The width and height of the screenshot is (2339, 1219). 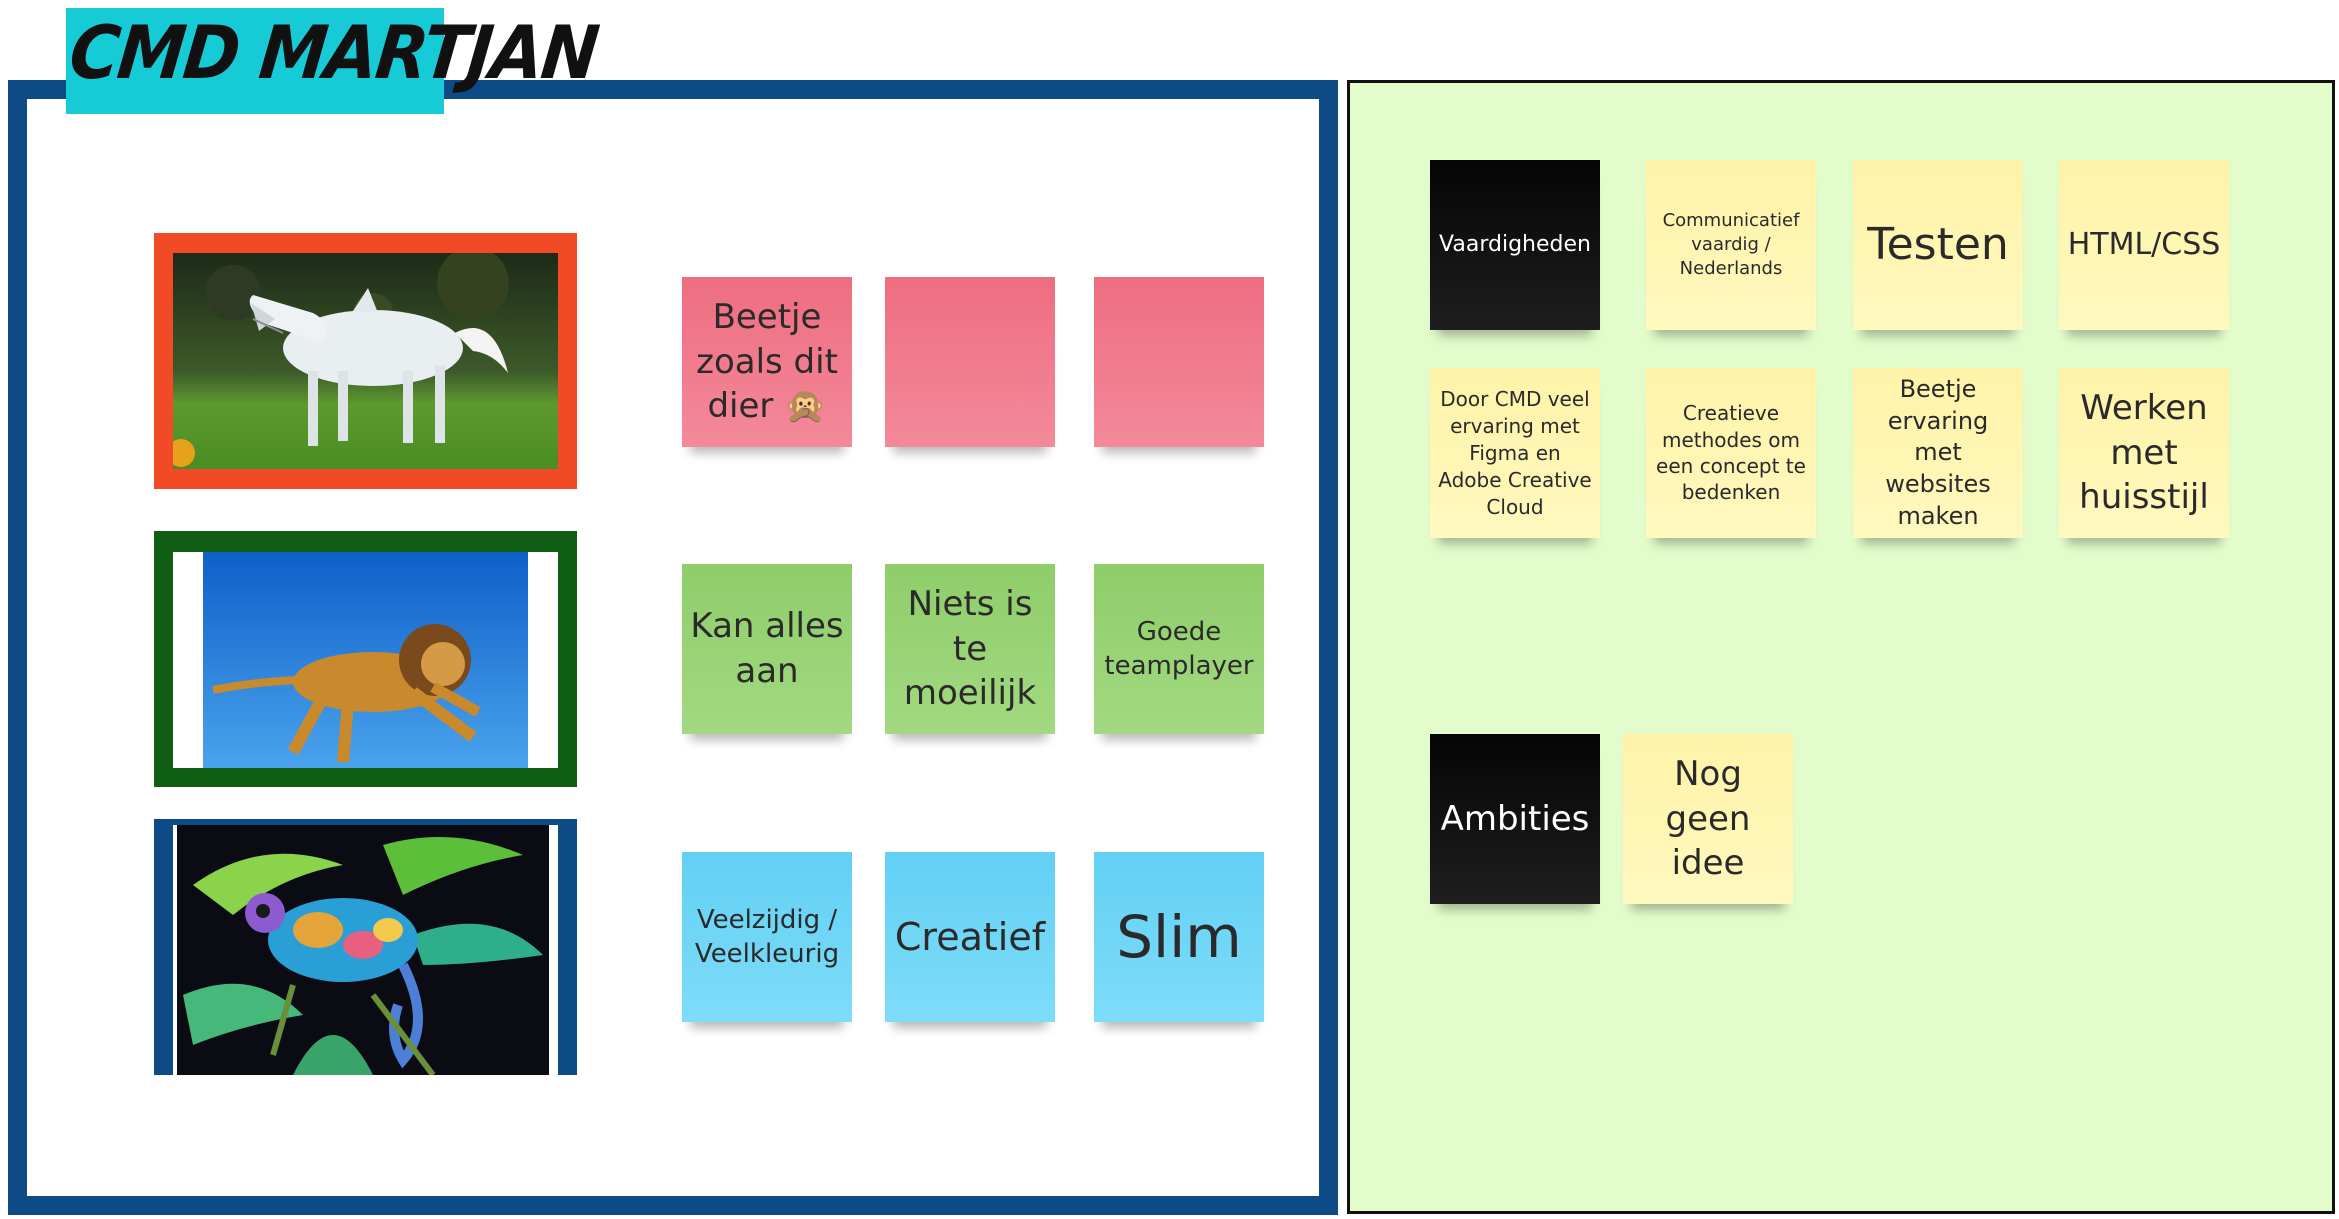 I want to click on note-green-1: Kan alles aan, so click(x=767, y=649).